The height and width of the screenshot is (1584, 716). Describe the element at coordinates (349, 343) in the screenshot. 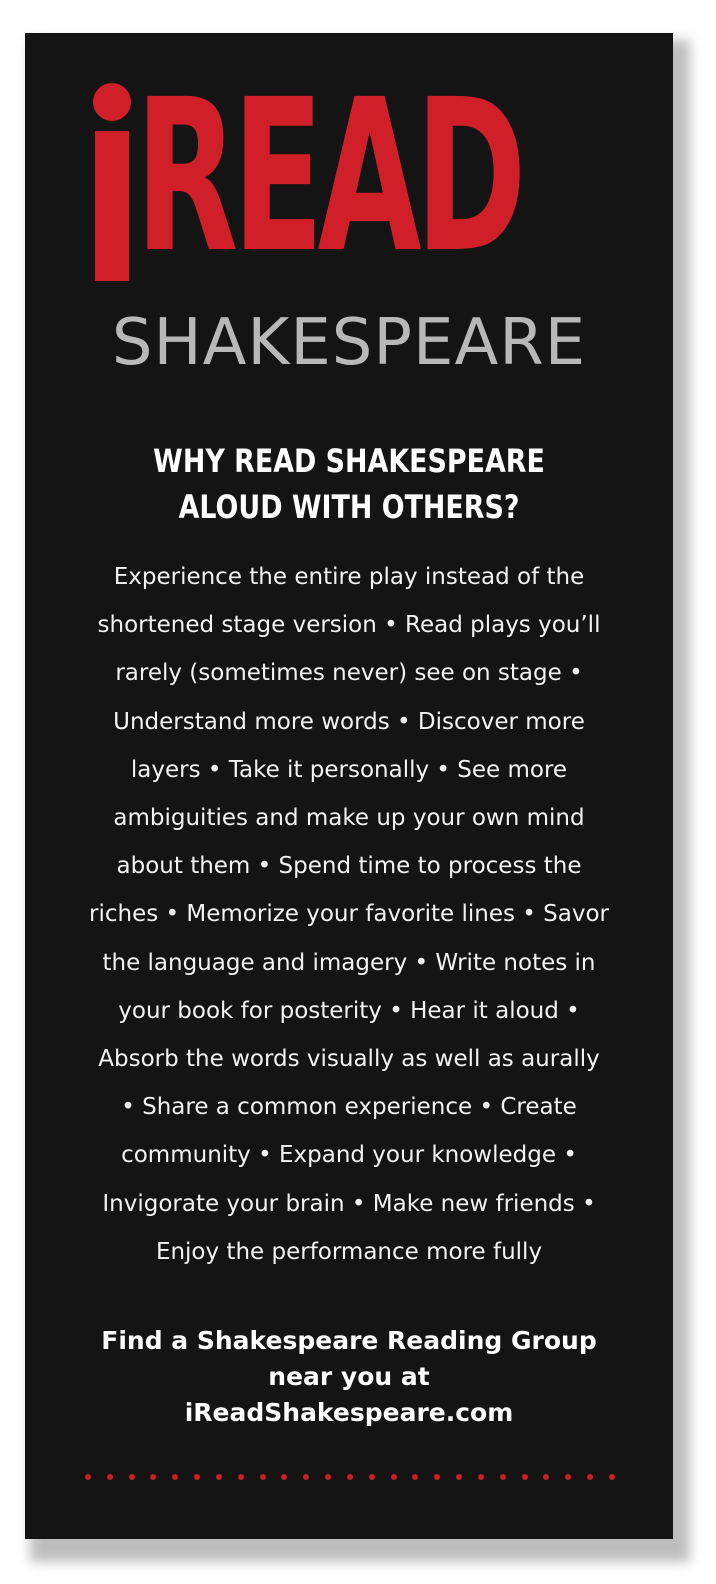

I see `logo-shakespeare-word: SHAKESPEARE` at that location.